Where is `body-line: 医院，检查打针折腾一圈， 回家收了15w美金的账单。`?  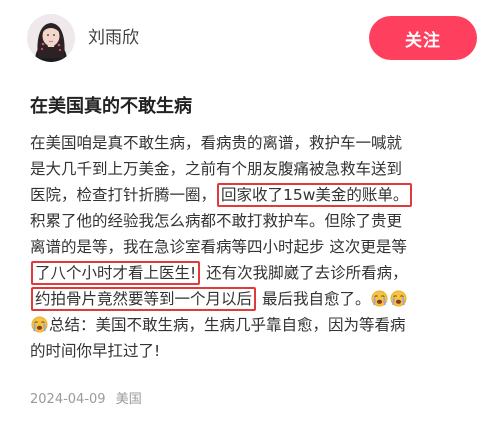
body-line: 医院，检查打针折腾一圈， 回家收了15w美金的账单。 is located at coordinates (256, 195).